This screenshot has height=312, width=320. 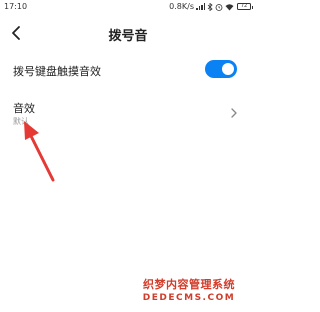 What do you see at coordinates (181, 6) in the screenshot?
I see `network-speed: 0.8K/s` at bounding box center [181, 6].